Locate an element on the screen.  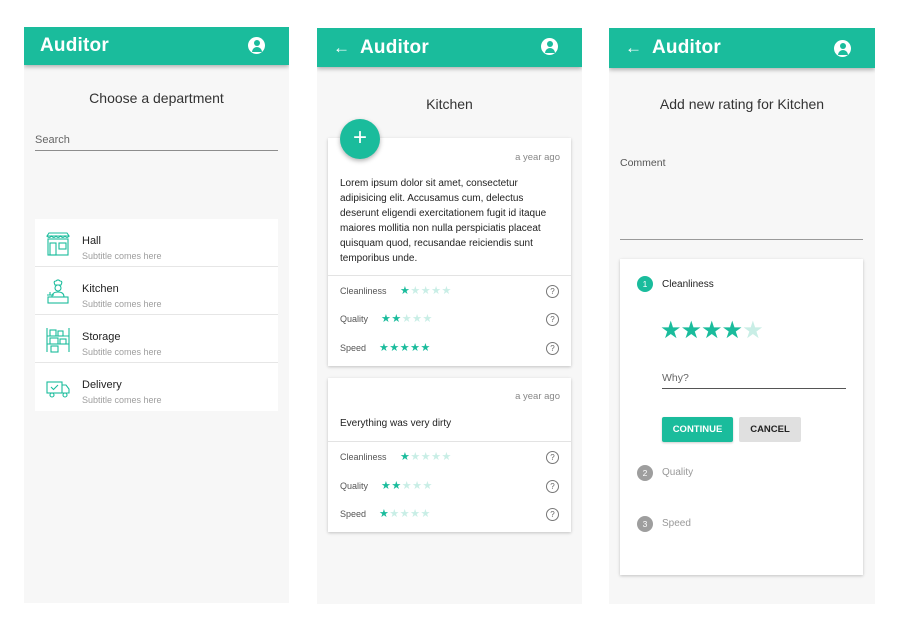
step-label-speed: Speed is located at coordinates (676, 523).